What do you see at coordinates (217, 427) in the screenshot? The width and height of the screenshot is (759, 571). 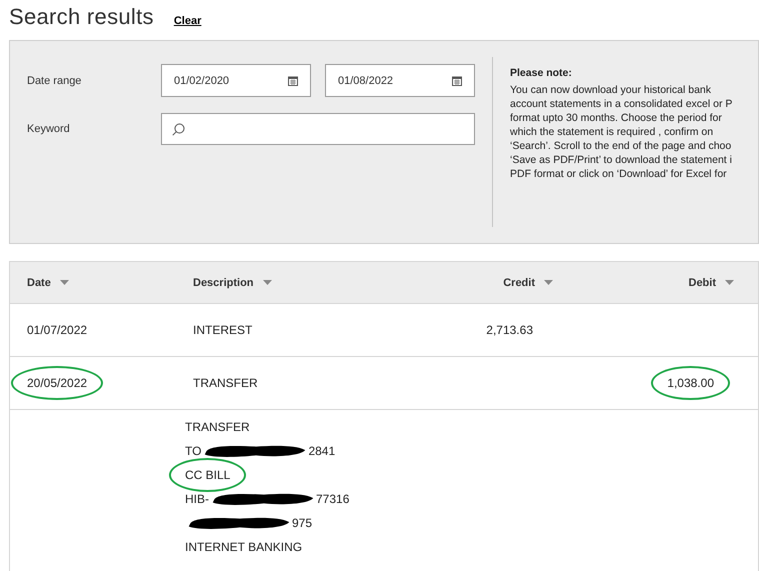 I see `detail-text: TRANSFER` at bounding box center [217, 427].